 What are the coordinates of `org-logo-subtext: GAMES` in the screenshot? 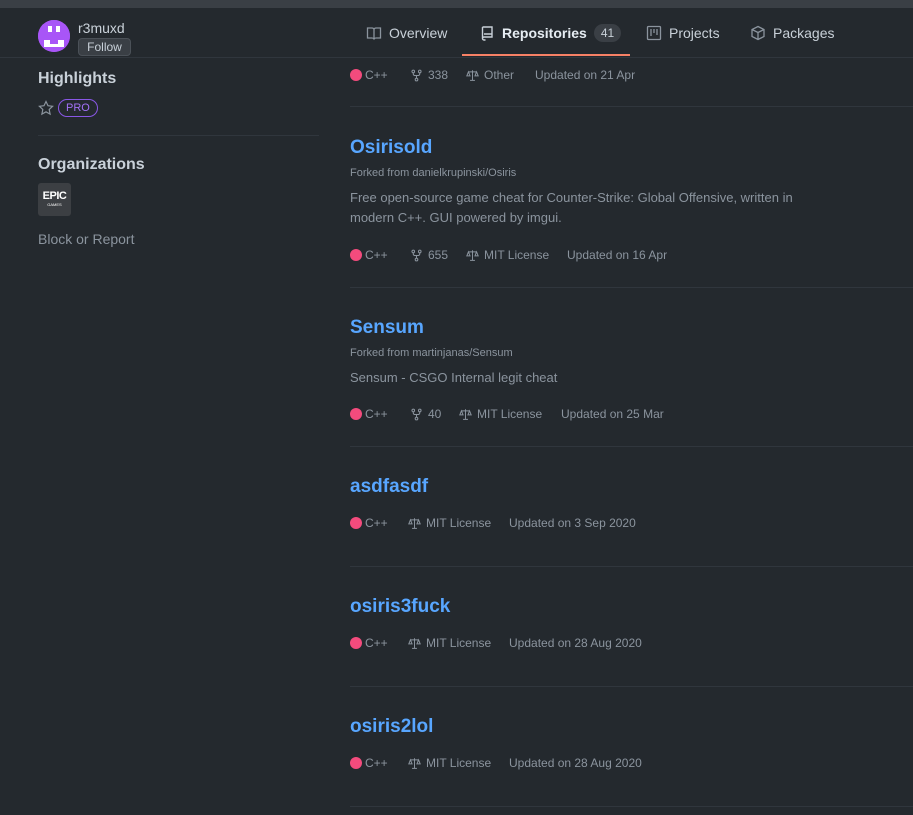 It's located at (54, 204).